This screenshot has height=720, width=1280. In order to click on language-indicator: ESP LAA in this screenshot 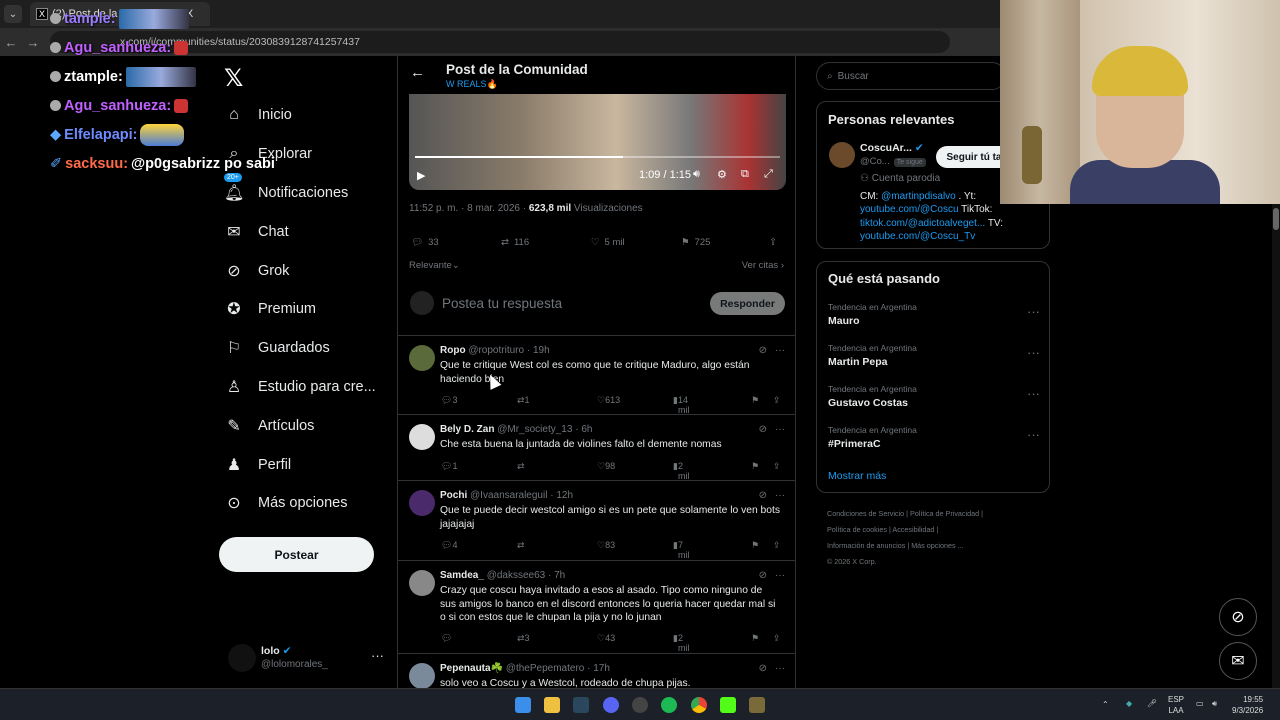, I will do `click(1176, 705)`.